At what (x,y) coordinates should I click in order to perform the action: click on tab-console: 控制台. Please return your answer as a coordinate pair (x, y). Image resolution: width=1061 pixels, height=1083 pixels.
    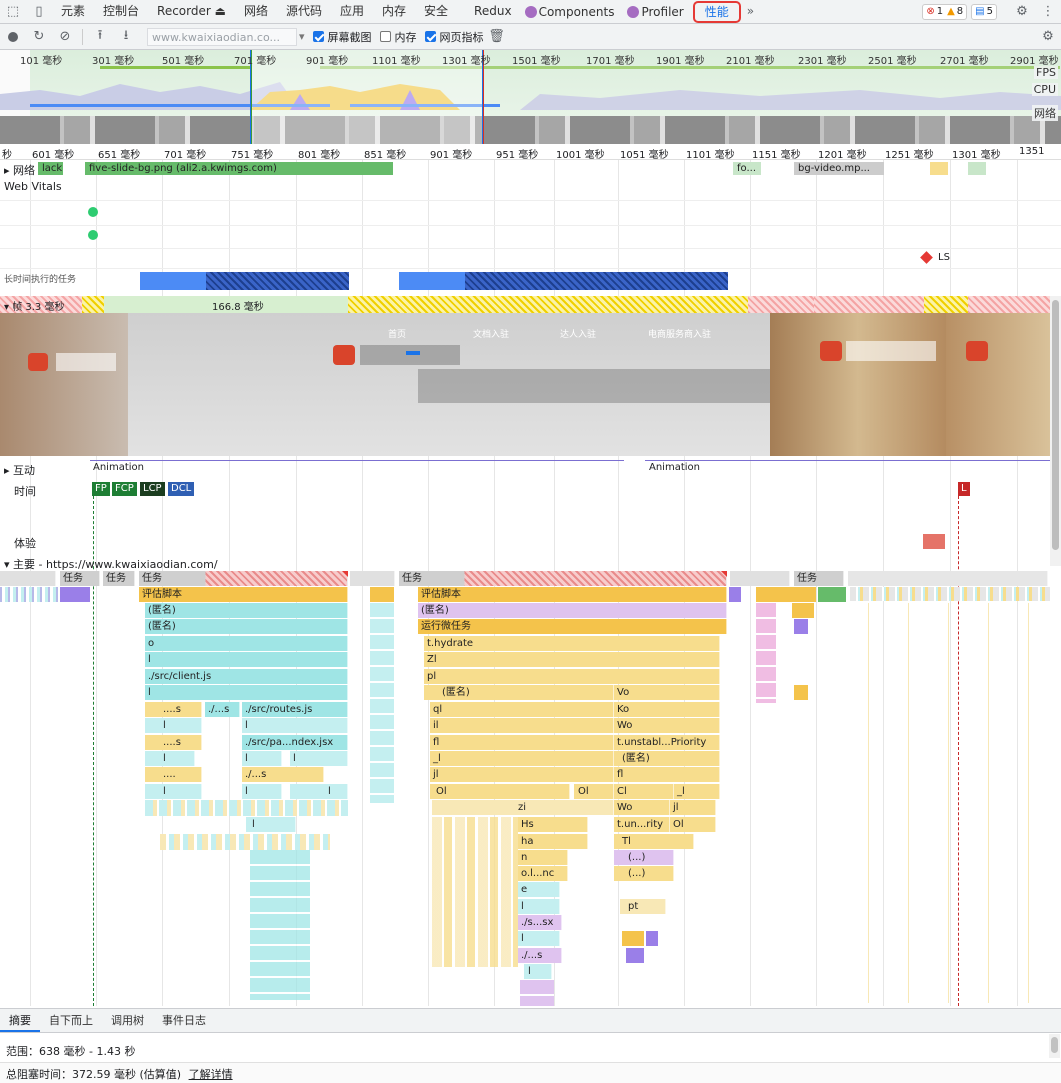
    Looking at the image, I should click on (121, 12).